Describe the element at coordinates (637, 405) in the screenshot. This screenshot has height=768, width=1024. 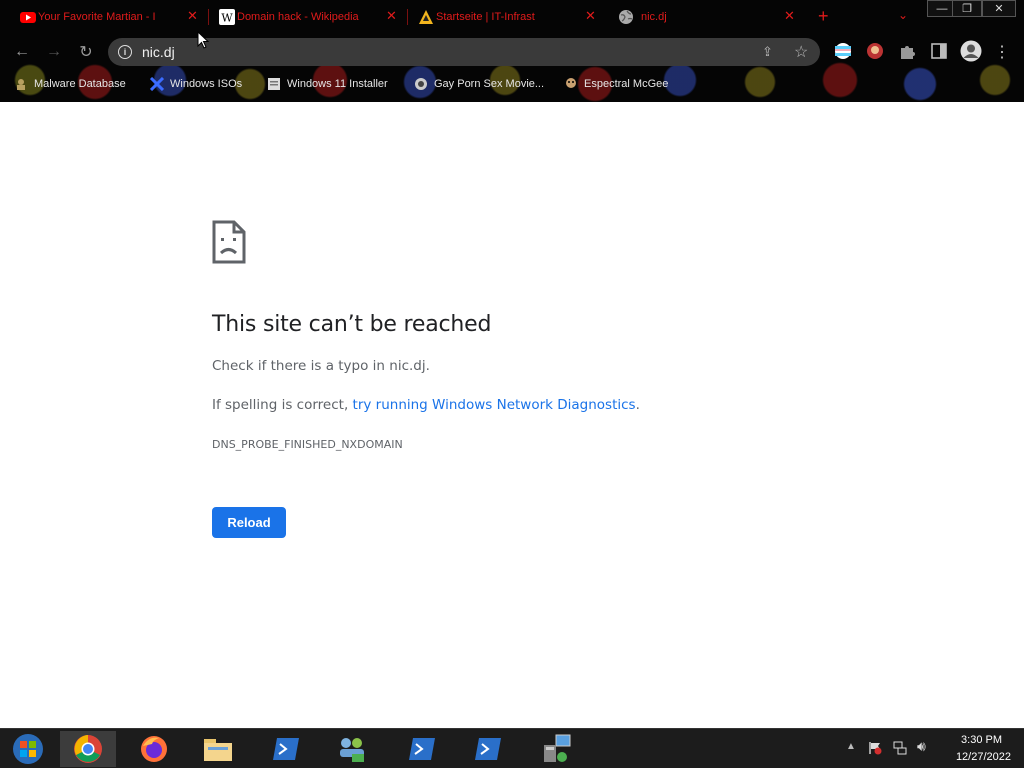
I see `diagnostics-suffix: .` at that location.